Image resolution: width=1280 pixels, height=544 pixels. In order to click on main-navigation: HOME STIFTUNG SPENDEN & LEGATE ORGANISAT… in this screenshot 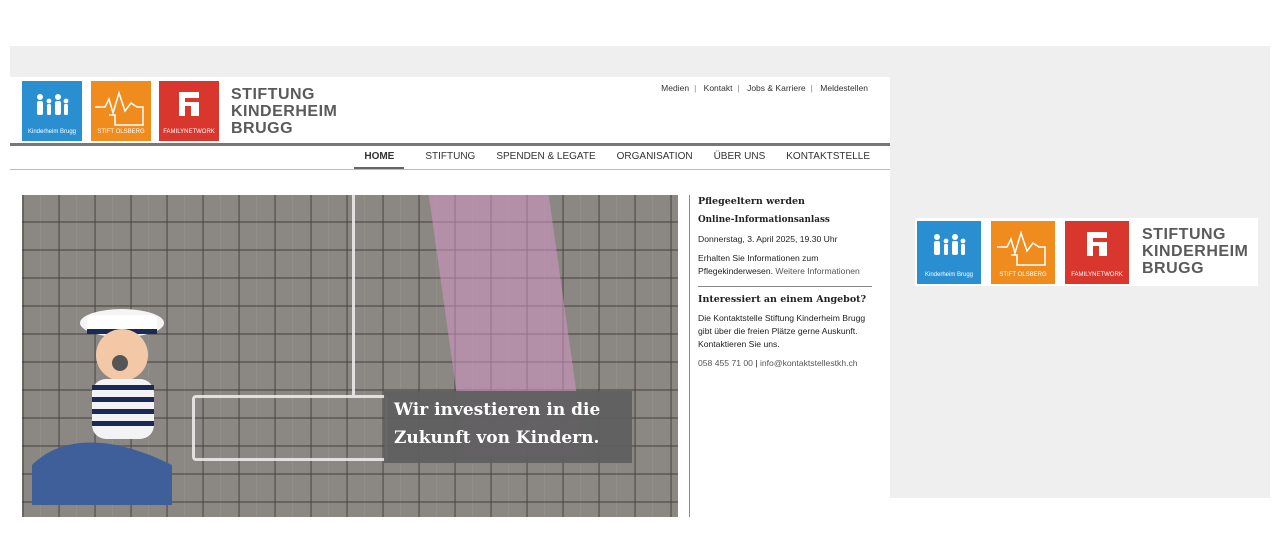, I will do `click(612, 160)`.